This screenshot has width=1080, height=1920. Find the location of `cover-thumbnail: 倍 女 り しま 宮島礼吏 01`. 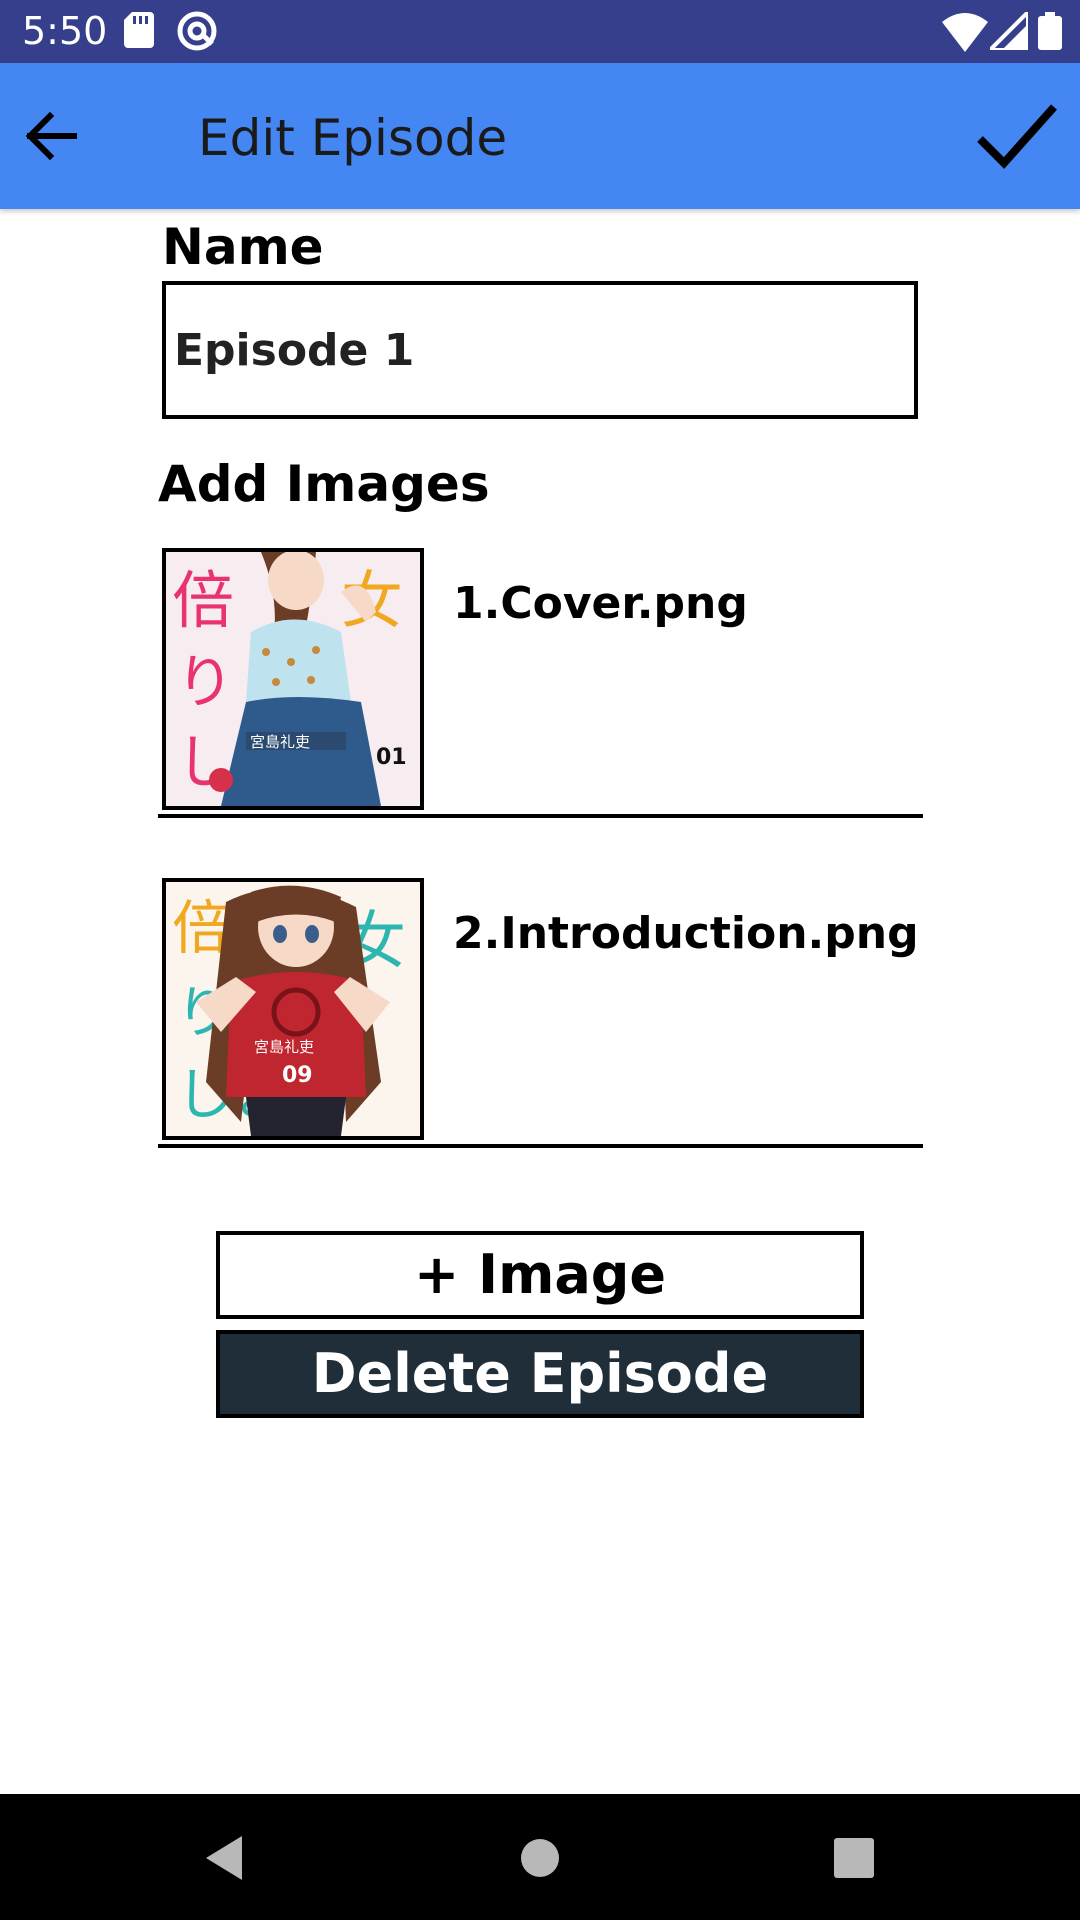

cover-thumbnail: 倍 女 り しま 宮島礼吏 01 is located at coordinates (293, 679).